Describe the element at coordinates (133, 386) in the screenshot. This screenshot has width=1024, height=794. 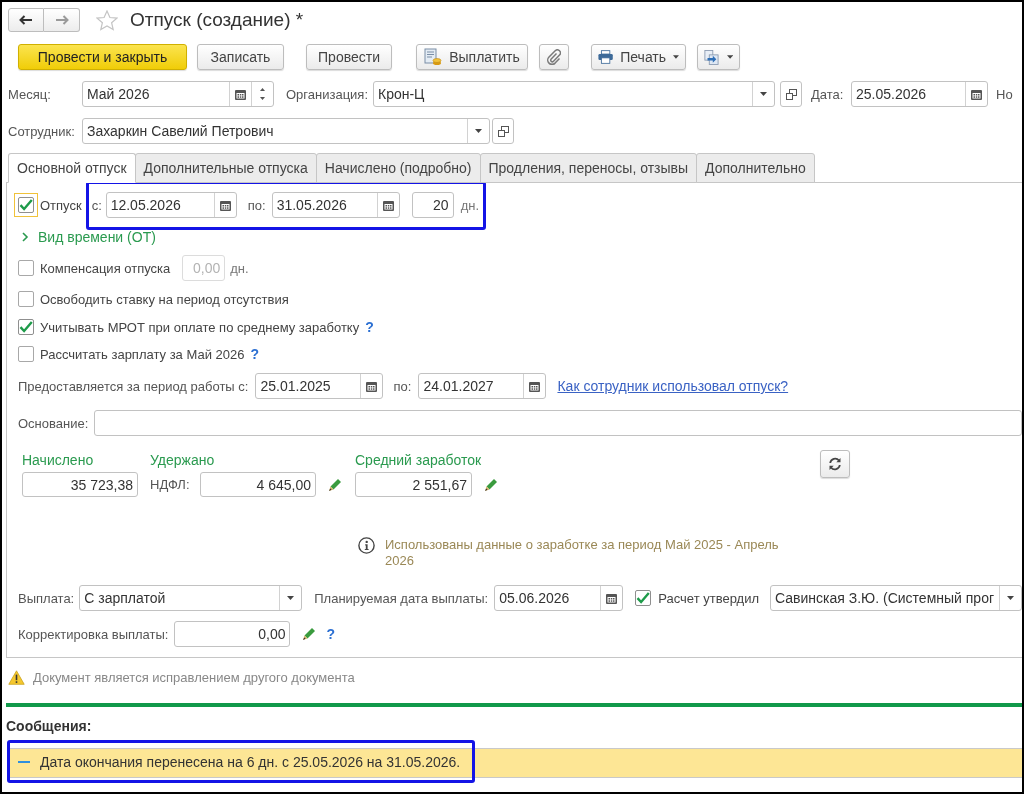
I see `field-label: Предоставляется за период работы с:` at that location.